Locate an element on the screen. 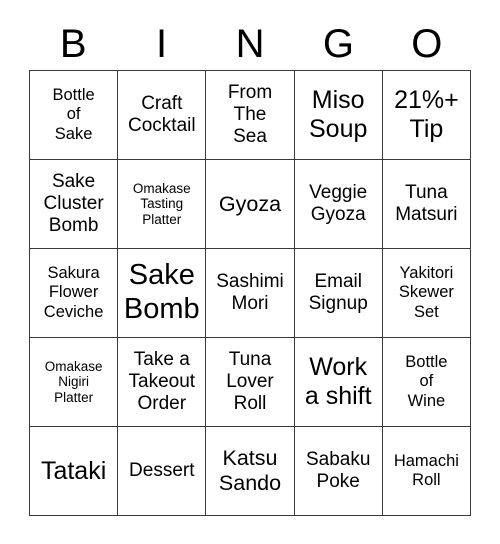 This screenshot has height=544, width=500. bingo-cell-label: 21%+ Tip is located at coordinates (426, 114).